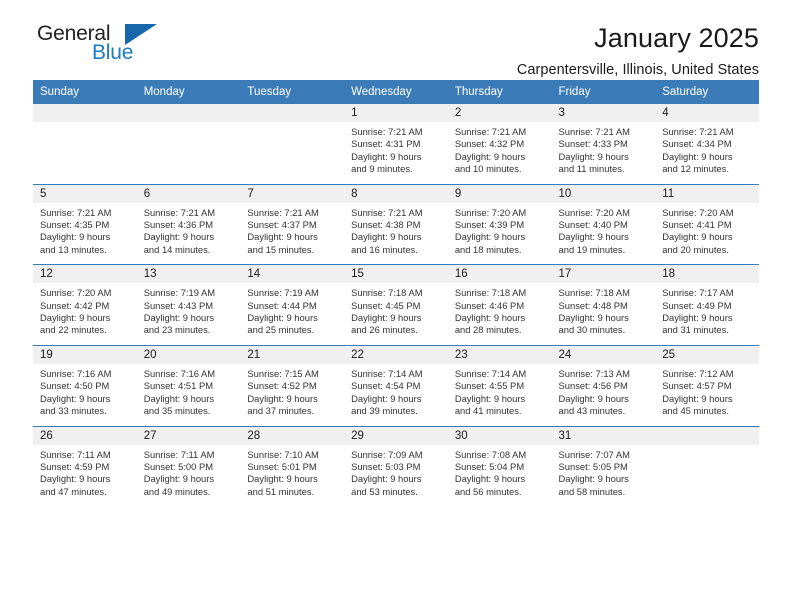 Image resolution: width=792 pixels, height=612 pixels. What do you see at coordinates (603, 113) in the screenshot?
I see `day-number: 3` at bounding box center [603, 113].